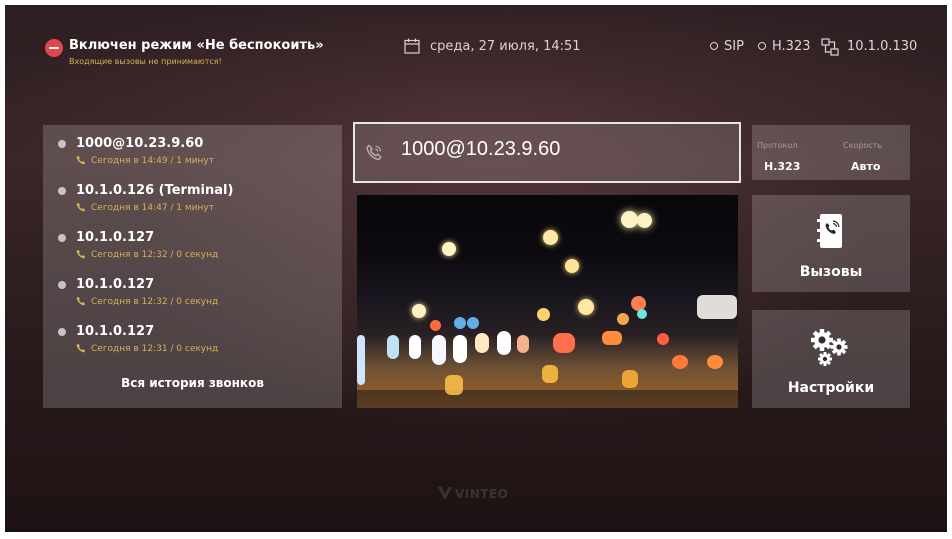 The height and width of the screenshot is (539, 952). I want to click on phone-icon, so click(374, 152).